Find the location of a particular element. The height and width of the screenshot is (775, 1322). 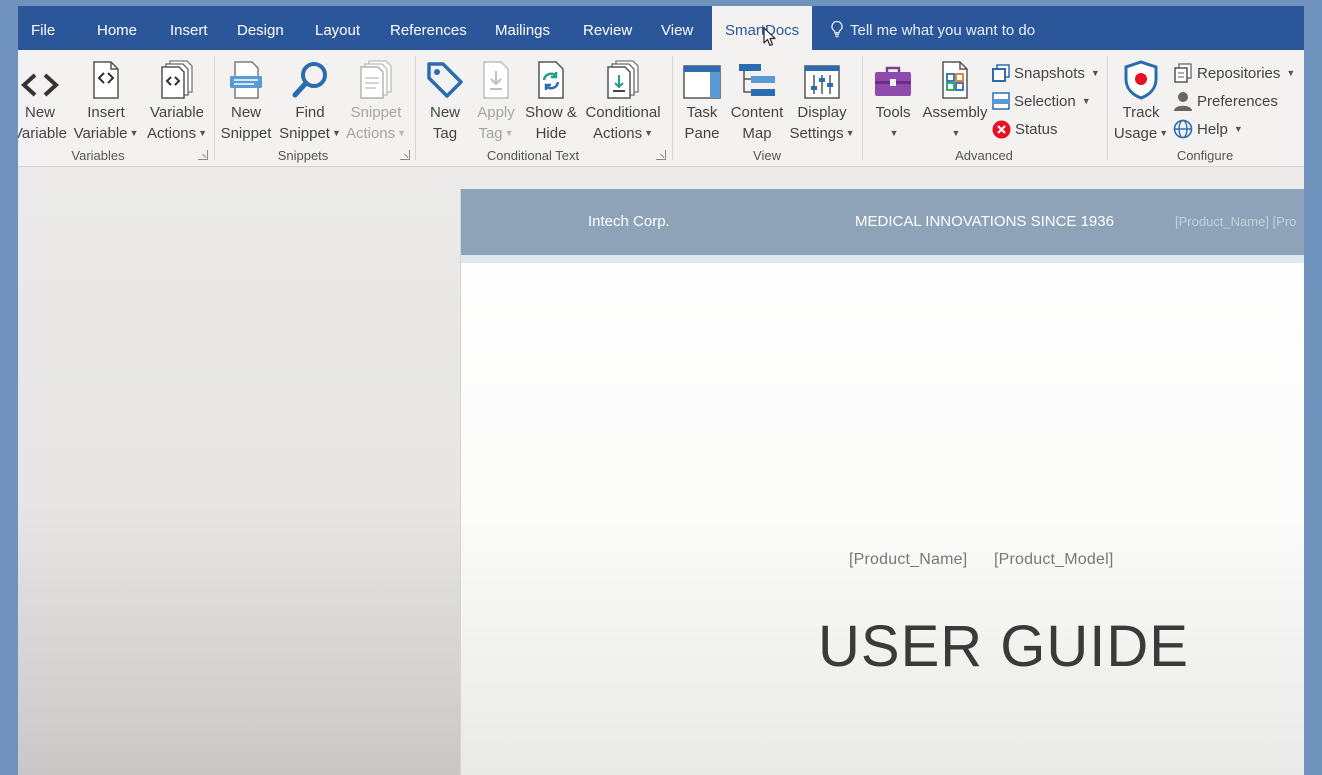

variable-actions-button: Variable Actions ▼ is located at coordinates (177, 100).